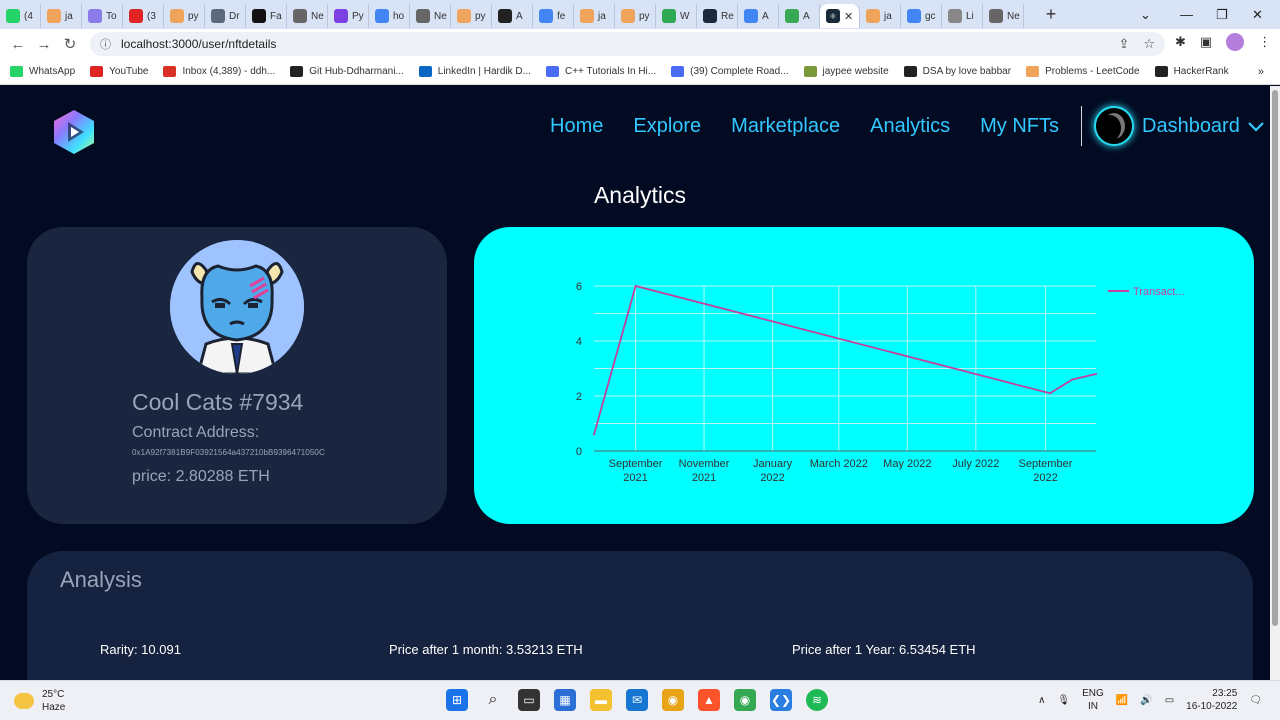 The width and height of the screenshot is (1280, 720). Describe the element at coordinates (773, 464) in the screenshot. I see `x-tick-label: January` at that location.